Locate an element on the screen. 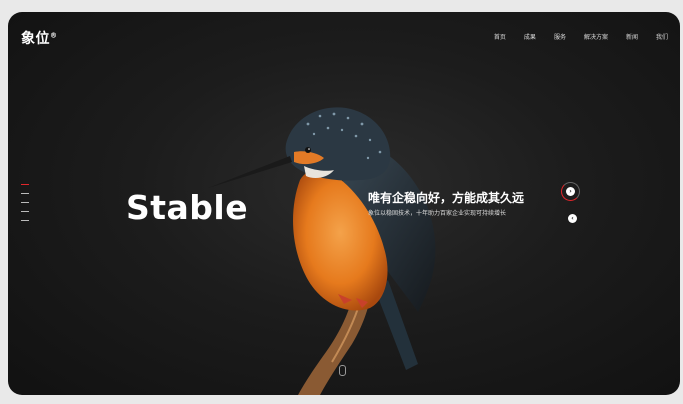  chevron-right-icon: › is located at coordinates (570, 191).